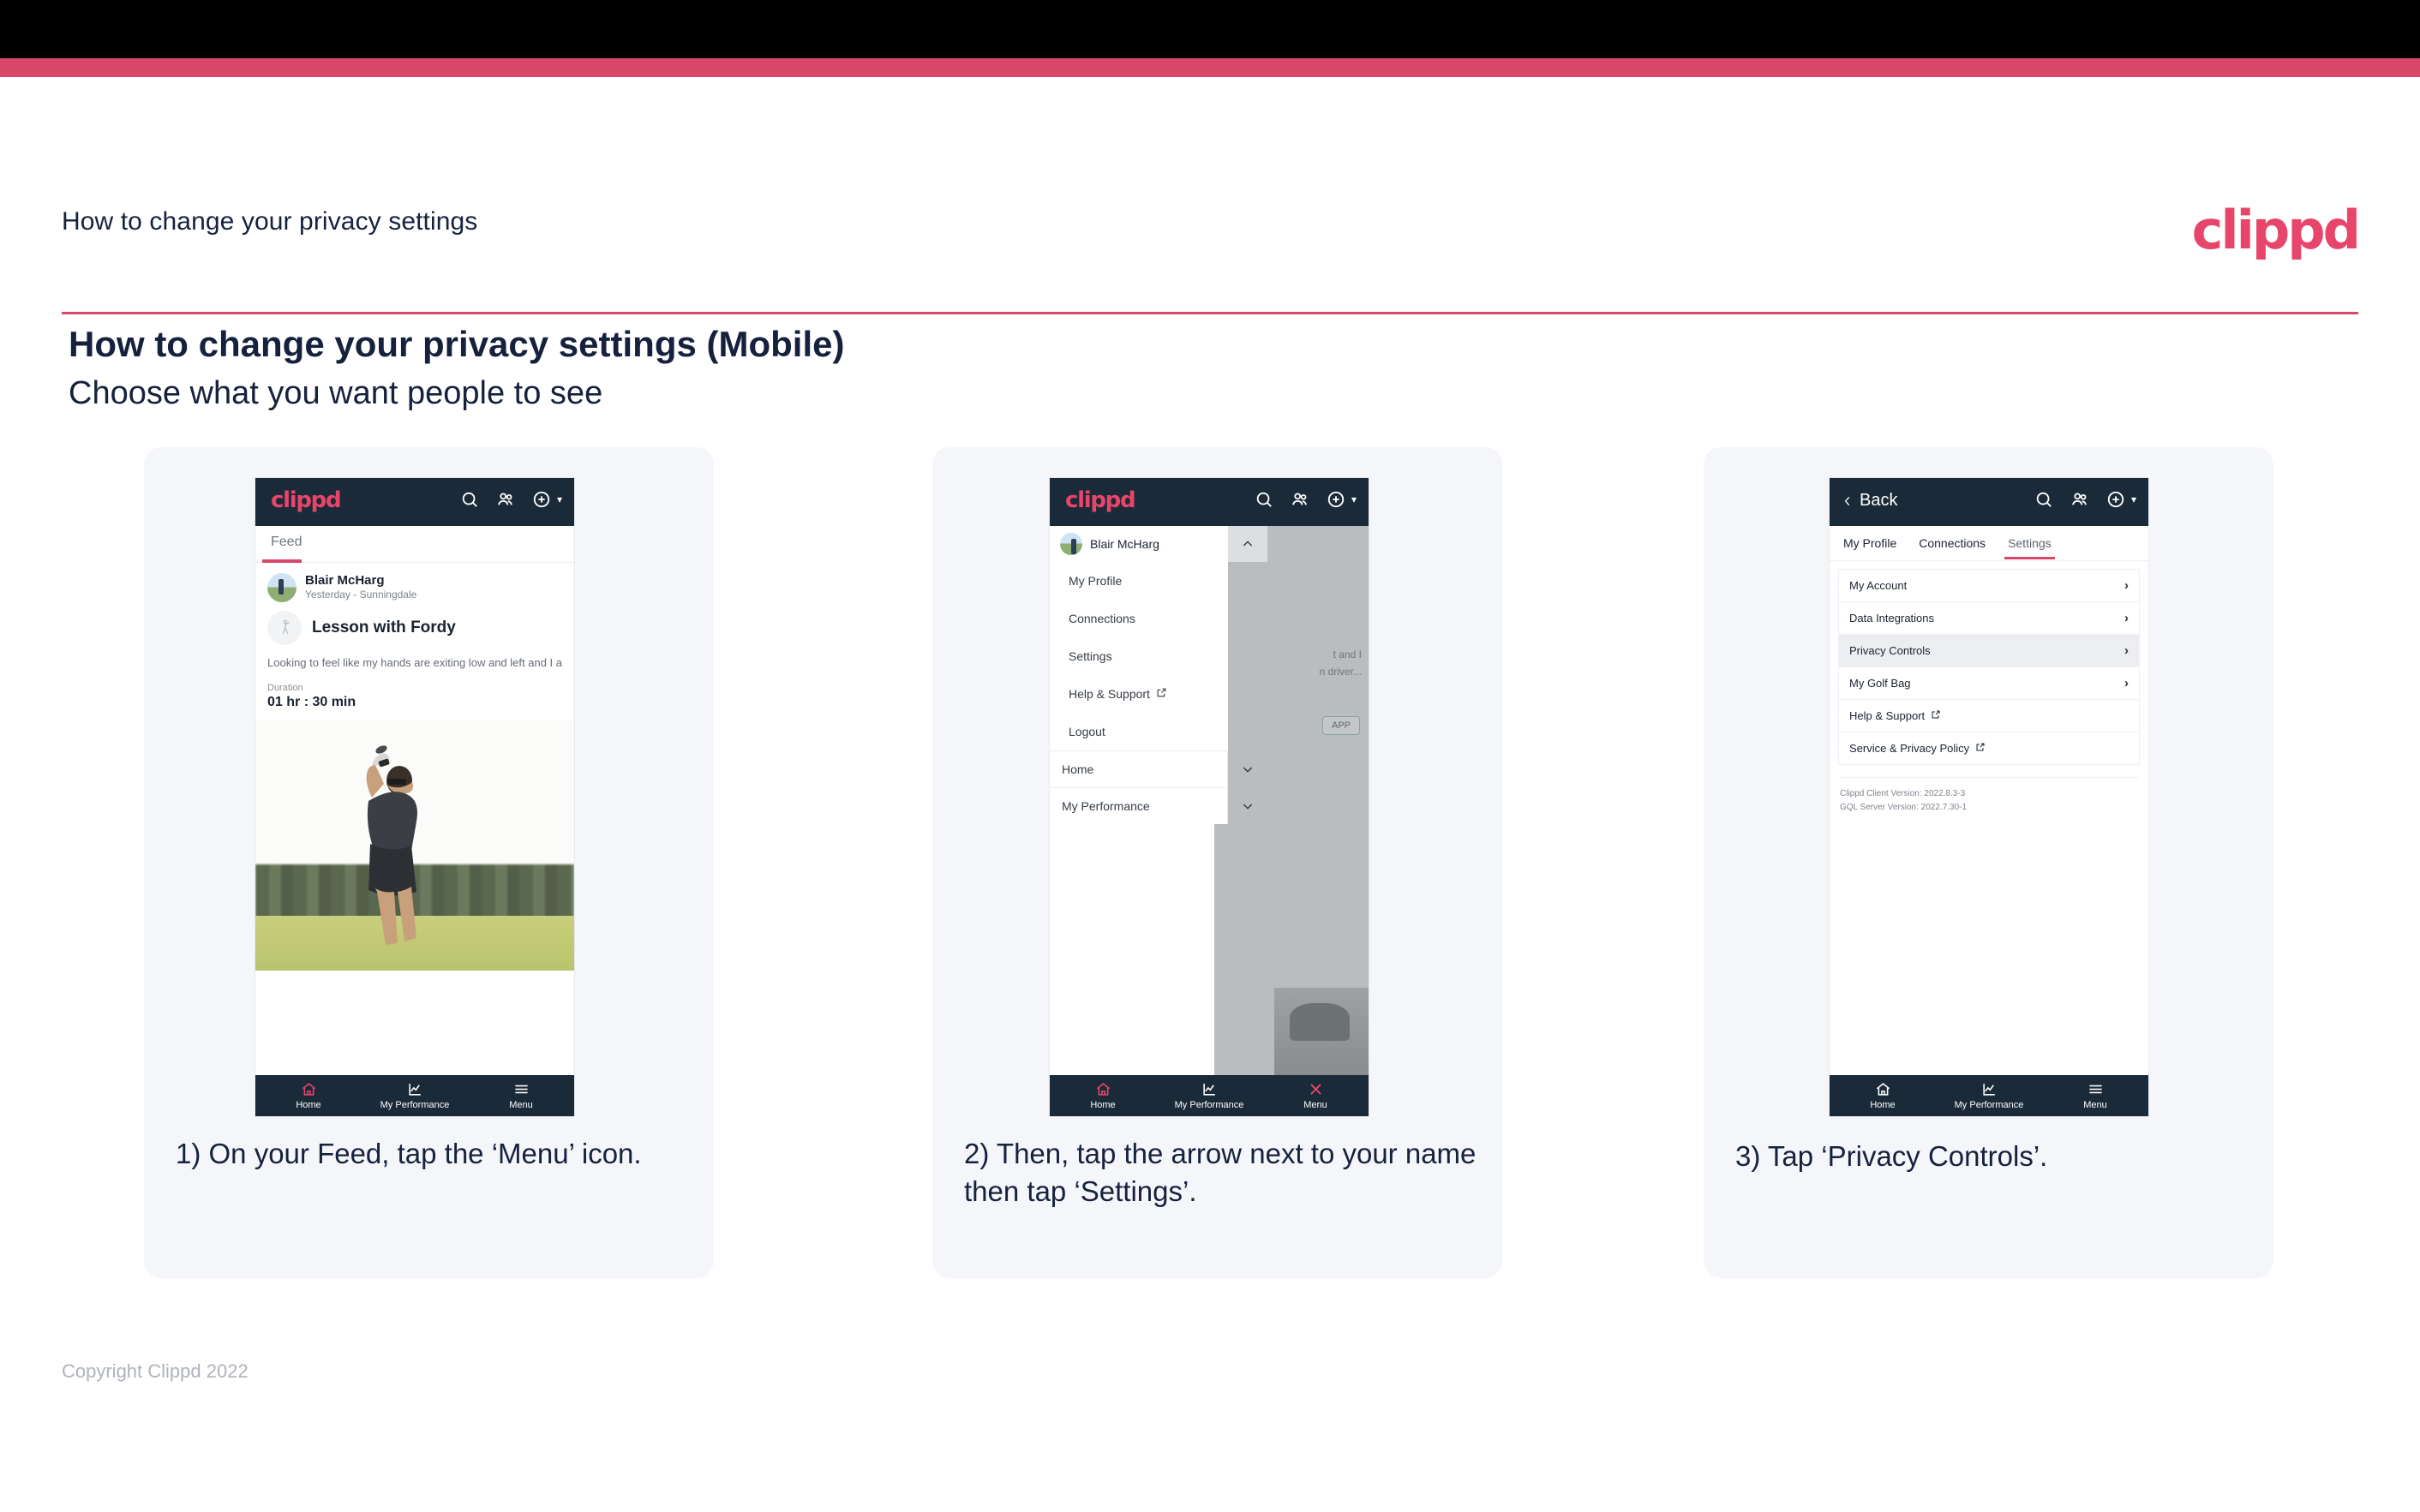  I want to click on chevron-up-icon, so click(1247, 544).